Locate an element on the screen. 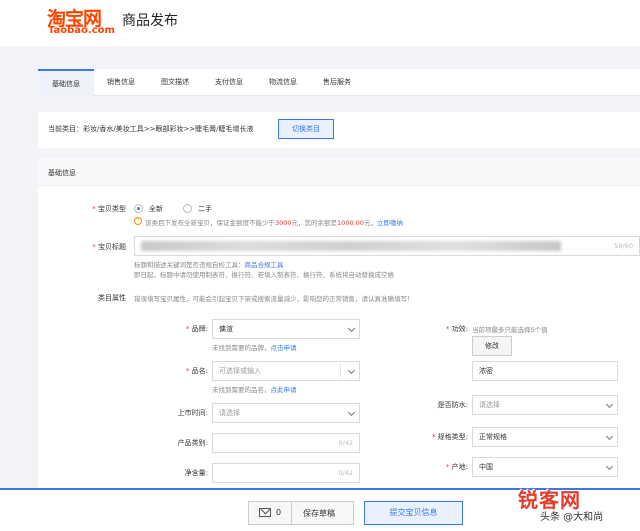 This screenshot has height=531, width=640. item-title-label: * 宝贝标题 is located at coordinates (109, 247).